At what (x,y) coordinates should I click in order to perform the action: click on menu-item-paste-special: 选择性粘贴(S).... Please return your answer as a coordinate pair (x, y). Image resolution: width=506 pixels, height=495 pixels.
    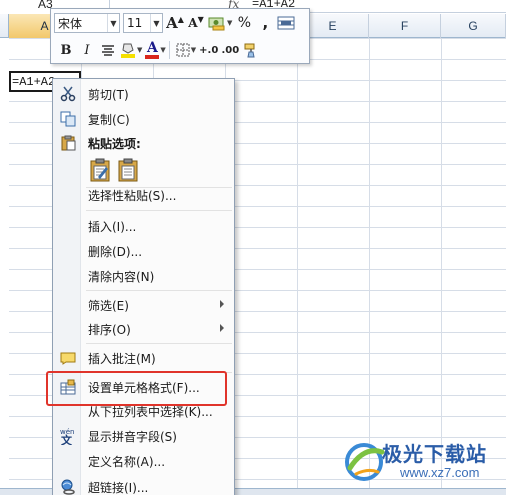
    Looking at the image, I should click on (143, 195).